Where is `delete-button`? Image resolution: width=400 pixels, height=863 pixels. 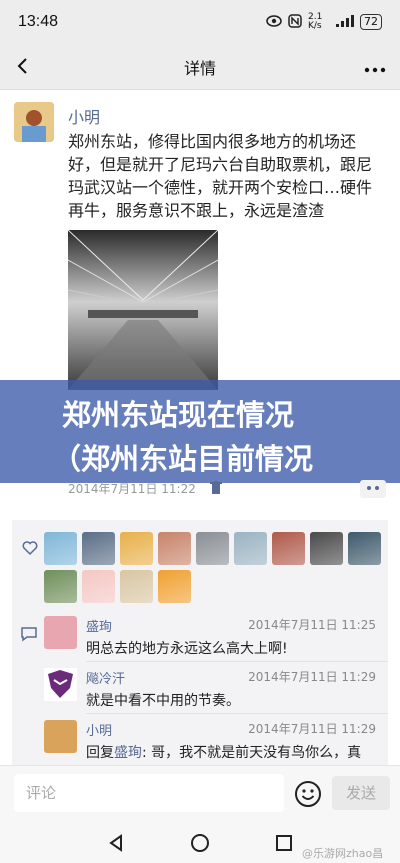
delete-button is located at coordinates (215, 488).